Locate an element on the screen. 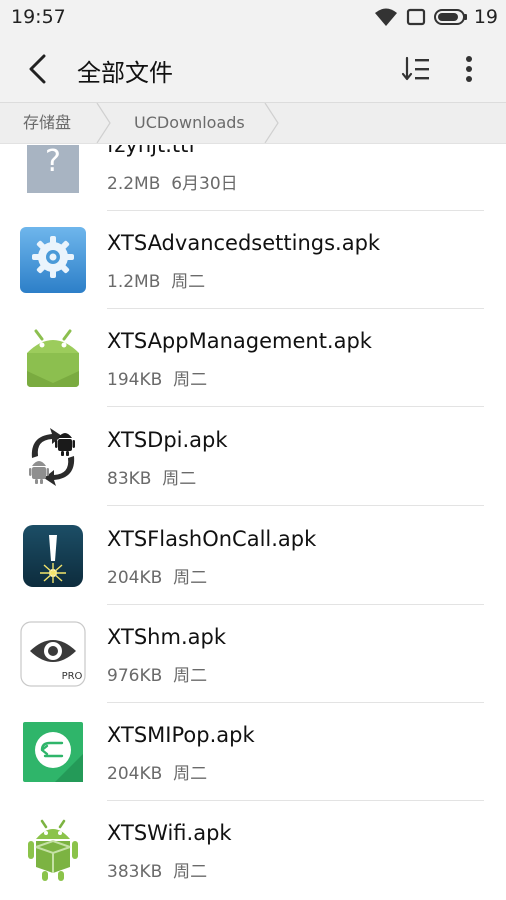 The image size is (506, 900). file-meta: 2.2MB 6月30日 is located at coordinates (172, 181).